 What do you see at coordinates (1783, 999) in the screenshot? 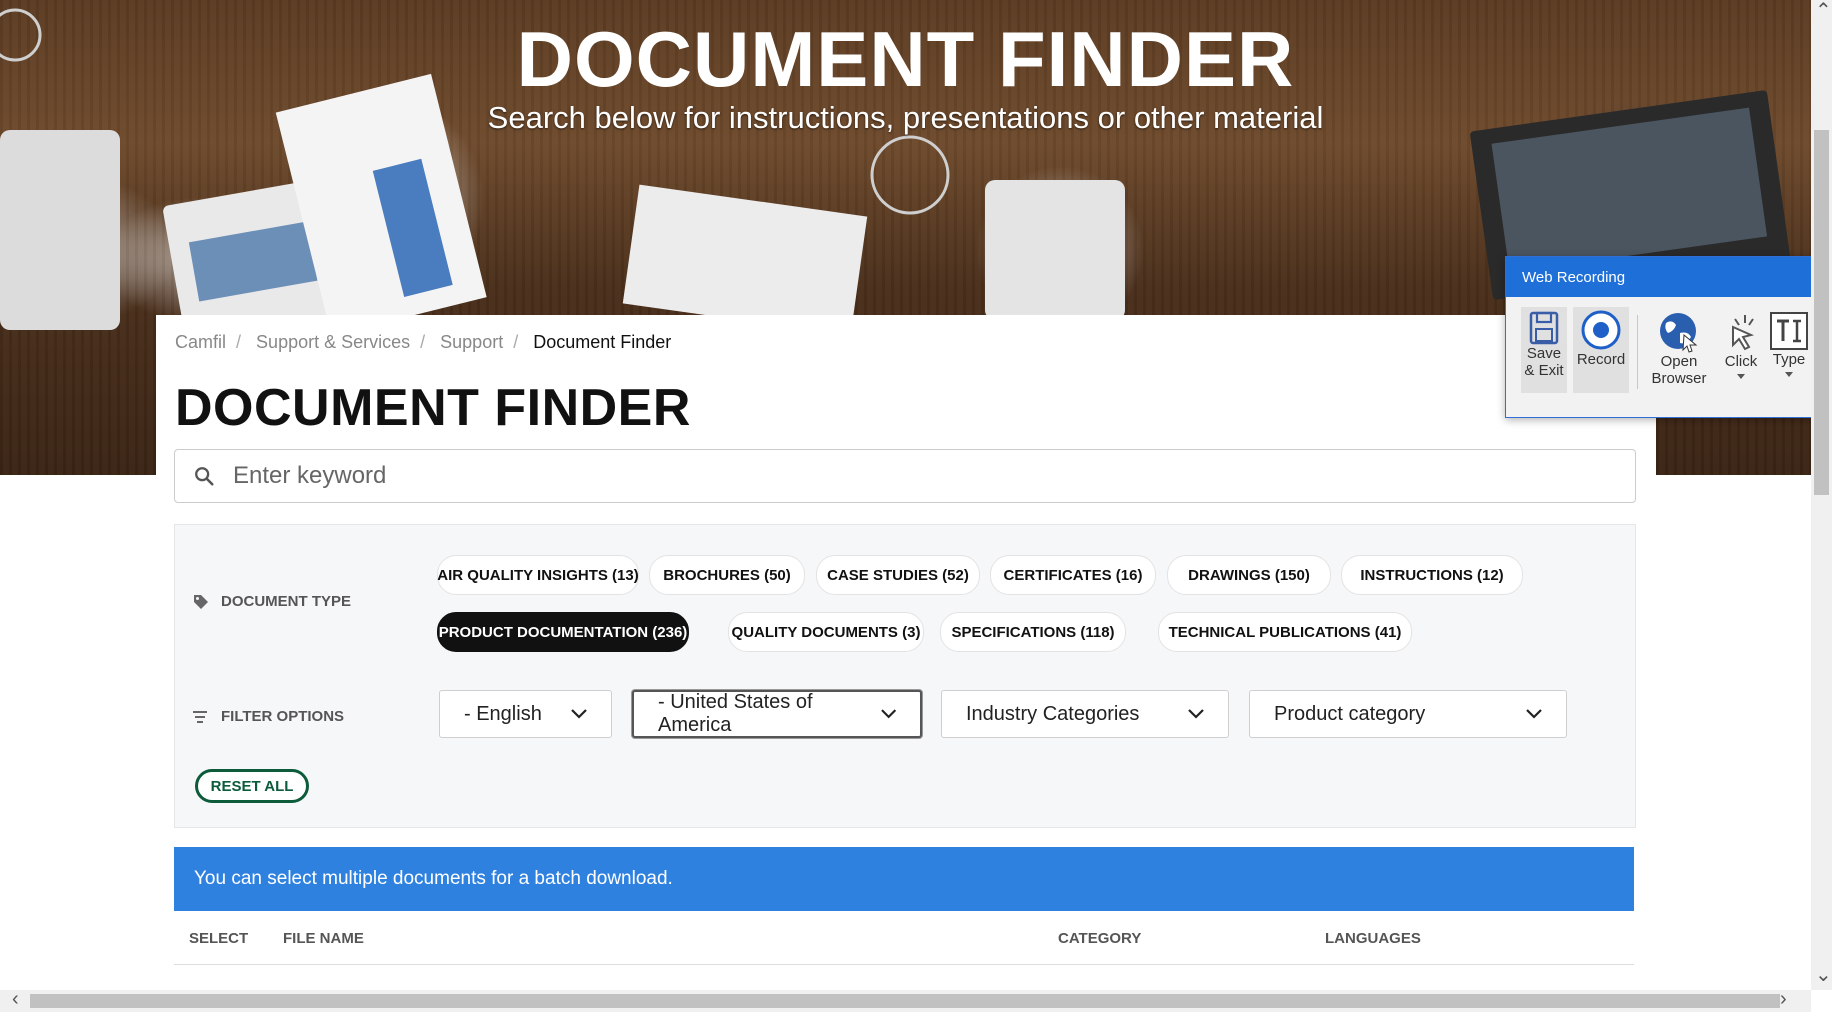
I see `scroll-right-icon: ›` at bounding box center [1783, 999].